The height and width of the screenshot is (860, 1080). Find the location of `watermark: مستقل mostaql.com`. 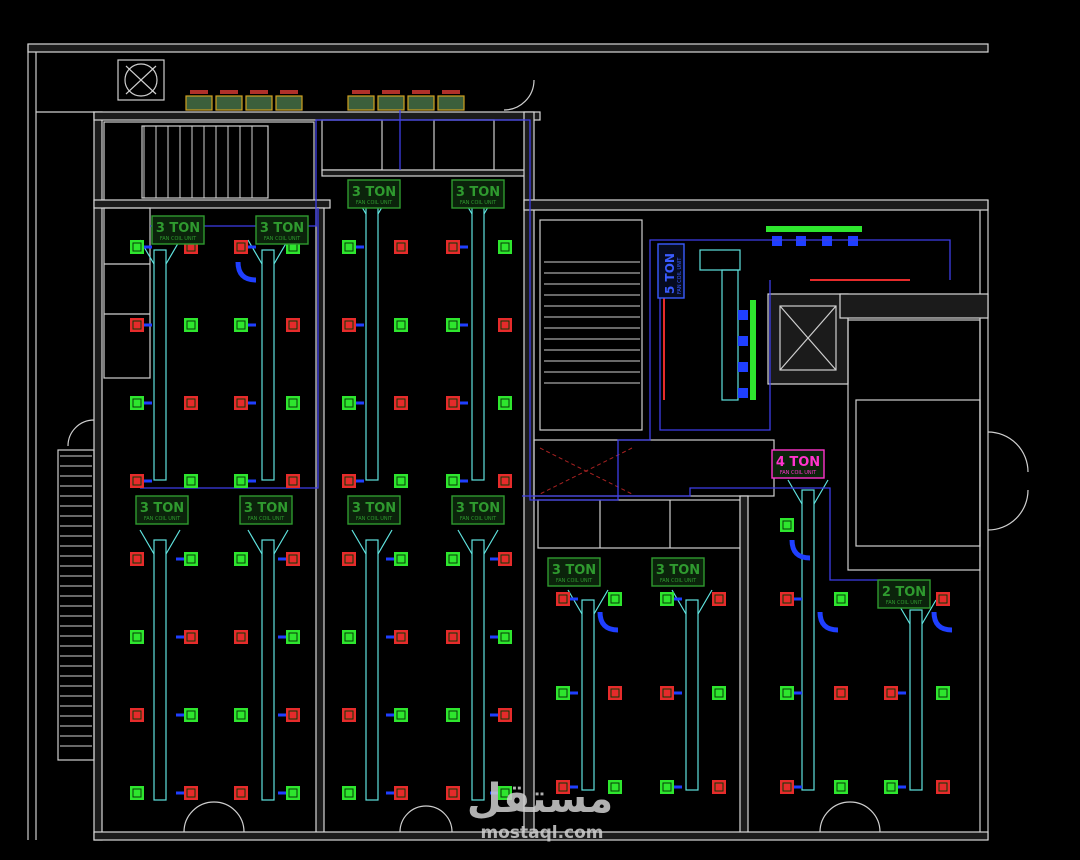

watermark: مستقل mostaql.com is located at coordinates (540, 809).